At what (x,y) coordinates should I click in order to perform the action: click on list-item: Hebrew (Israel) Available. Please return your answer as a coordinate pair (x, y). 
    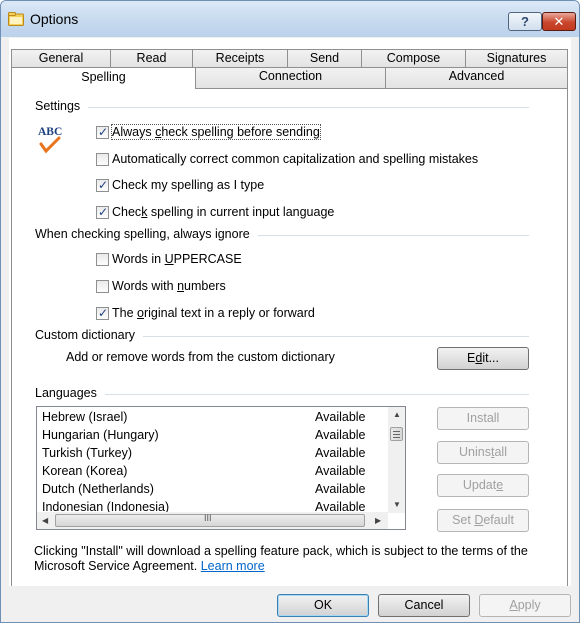
    Looking at the image, I should click on (207, 419).